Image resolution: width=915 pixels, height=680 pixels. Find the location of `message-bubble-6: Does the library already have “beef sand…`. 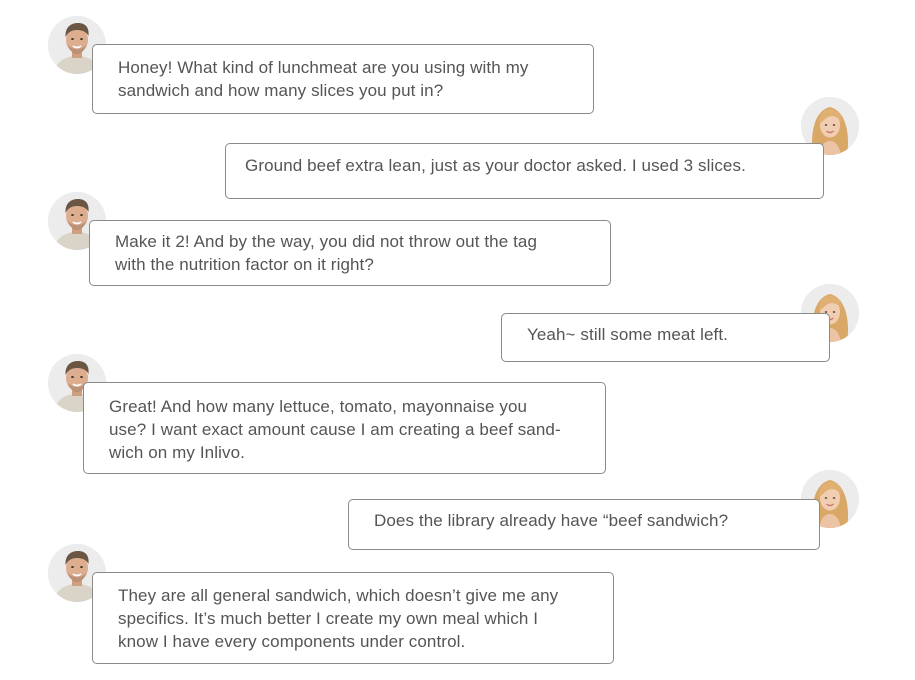

message-bubble-6: Does the library already have “beef sand… is located at coordinates (584, 524).